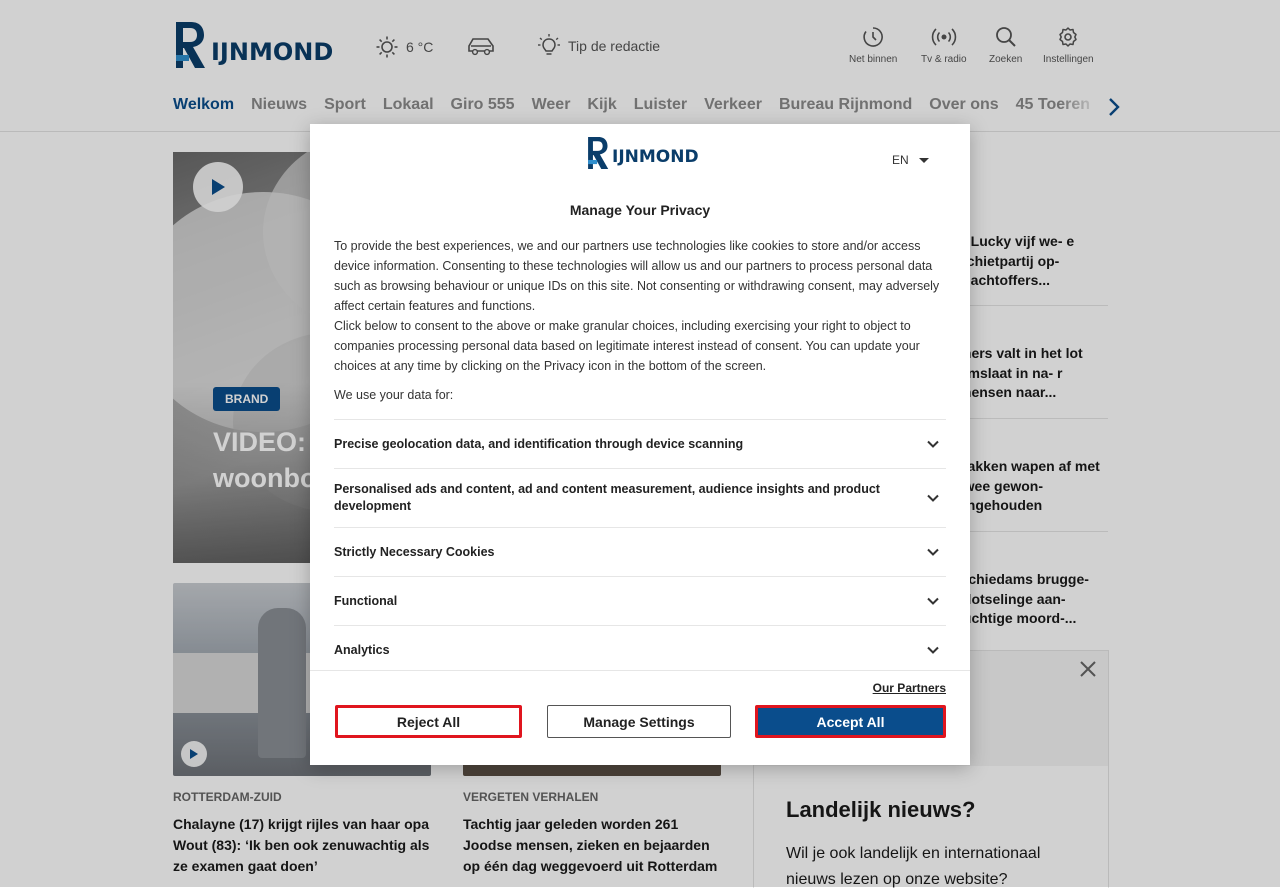 This screenshot has width=1280, height=893. What do you see at coordinates (362, 649) in the screenshot?
I see `purpose-label: Analytics` at bounding box center [362, 649].